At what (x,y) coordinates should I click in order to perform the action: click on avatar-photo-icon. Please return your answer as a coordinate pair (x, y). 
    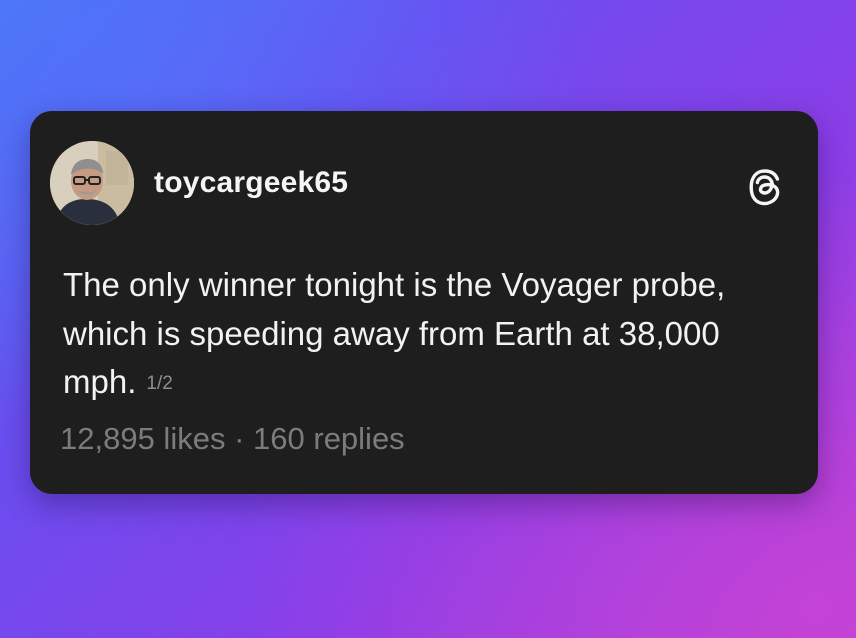
    Looking at the image, I should click on (92, 183).